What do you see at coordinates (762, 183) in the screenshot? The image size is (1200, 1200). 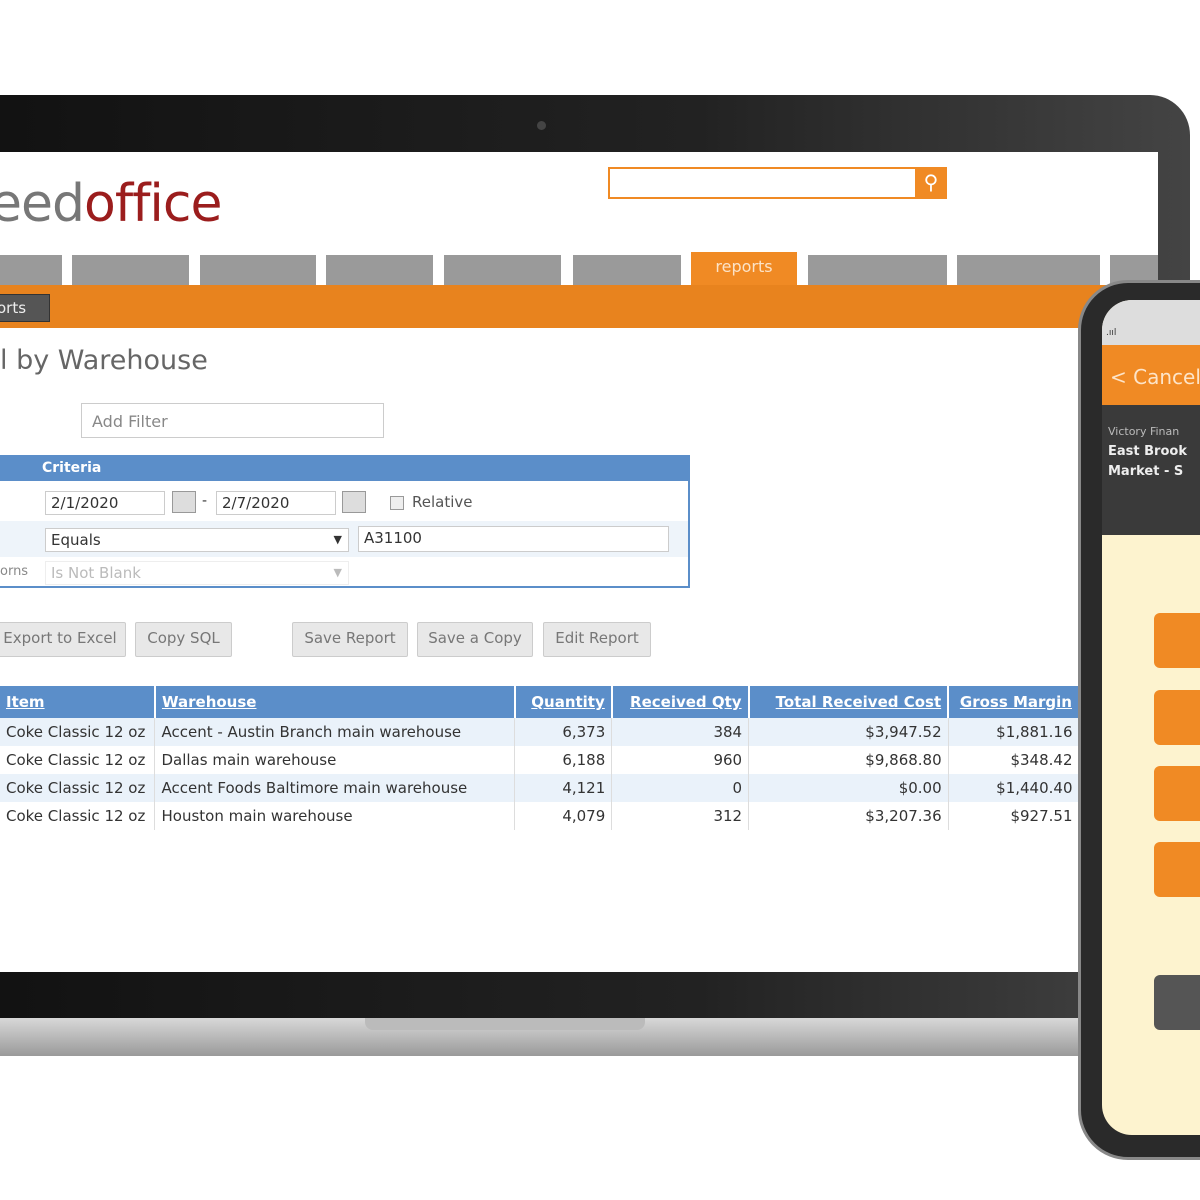 I see `search-input` at bounding box center [762, 183].